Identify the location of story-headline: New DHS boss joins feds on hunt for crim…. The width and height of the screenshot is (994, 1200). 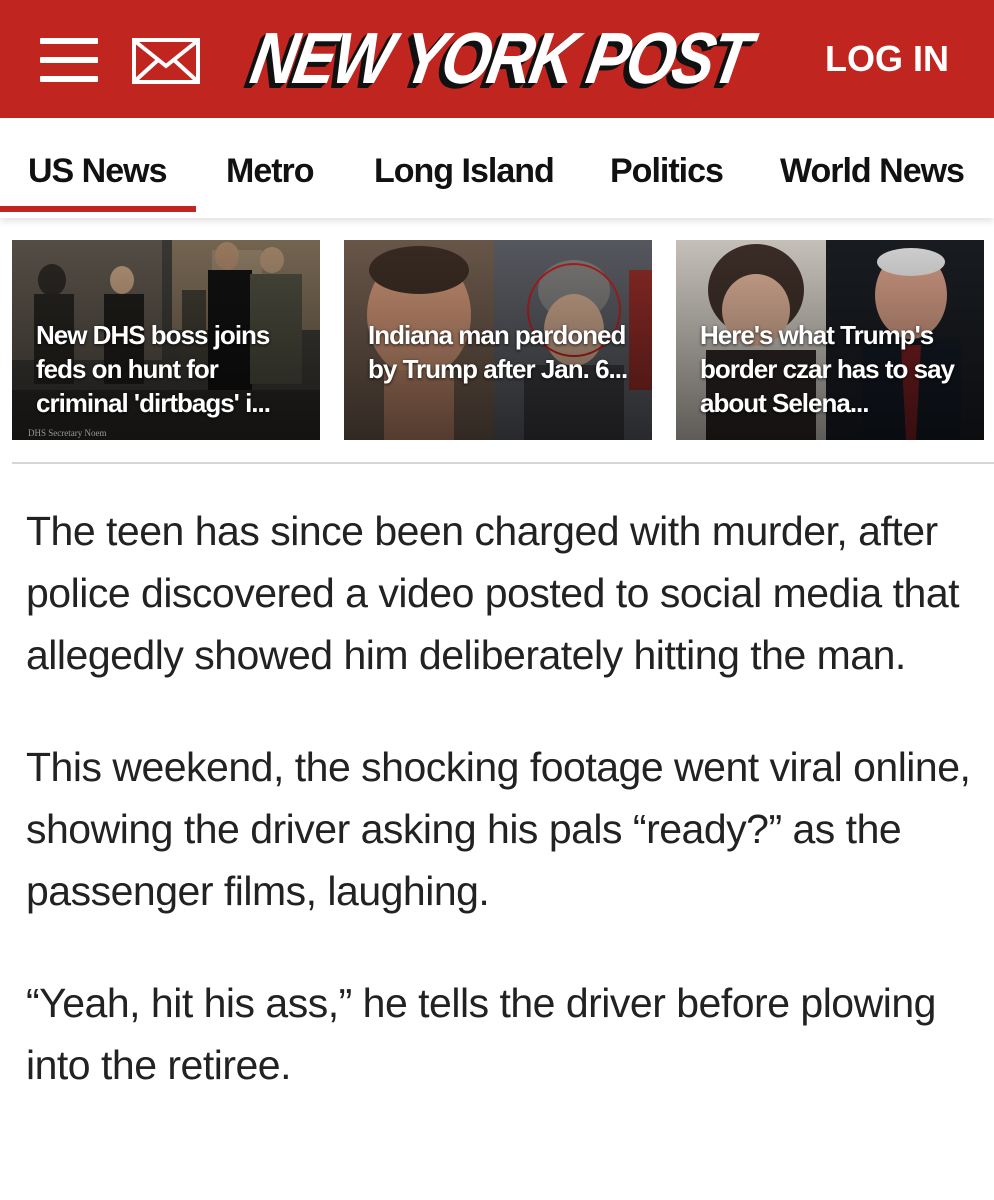
(153, 369).